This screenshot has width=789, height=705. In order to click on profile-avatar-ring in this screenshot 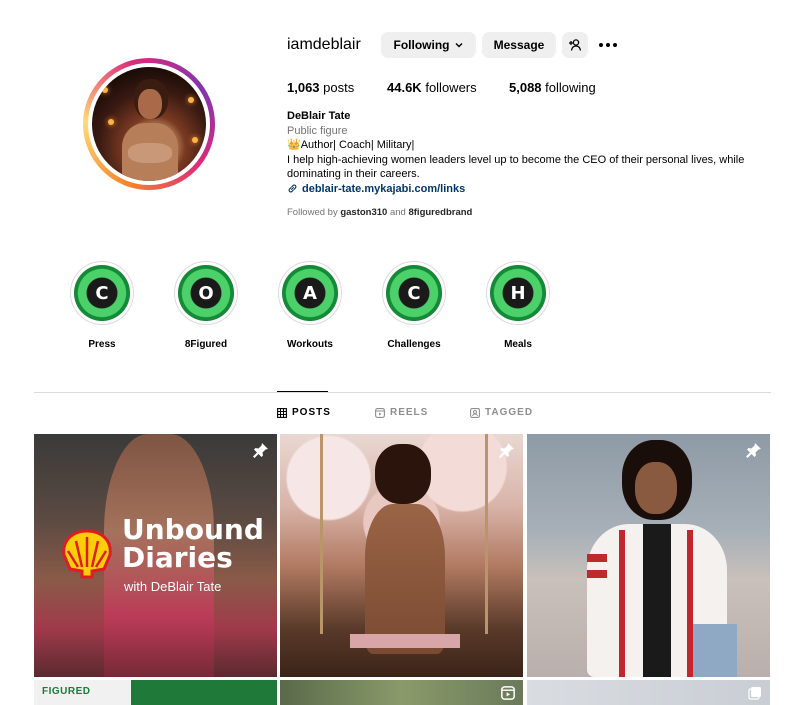, I will do `click(149, 124)`.